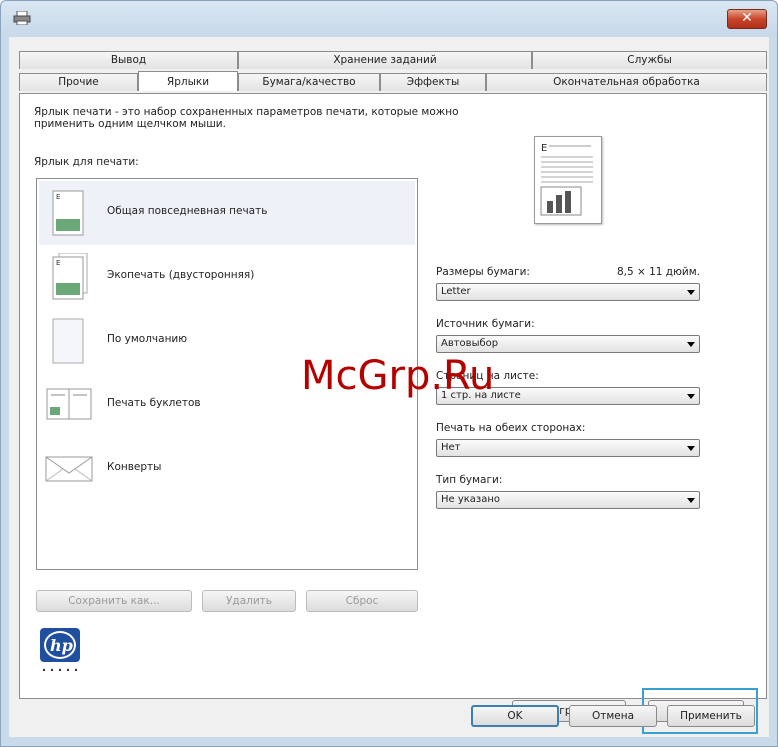 The width and height of the screenshot is (778, 747). I want to click on duplex-label: Печать на обеих сторонах:, so click(511, 428).